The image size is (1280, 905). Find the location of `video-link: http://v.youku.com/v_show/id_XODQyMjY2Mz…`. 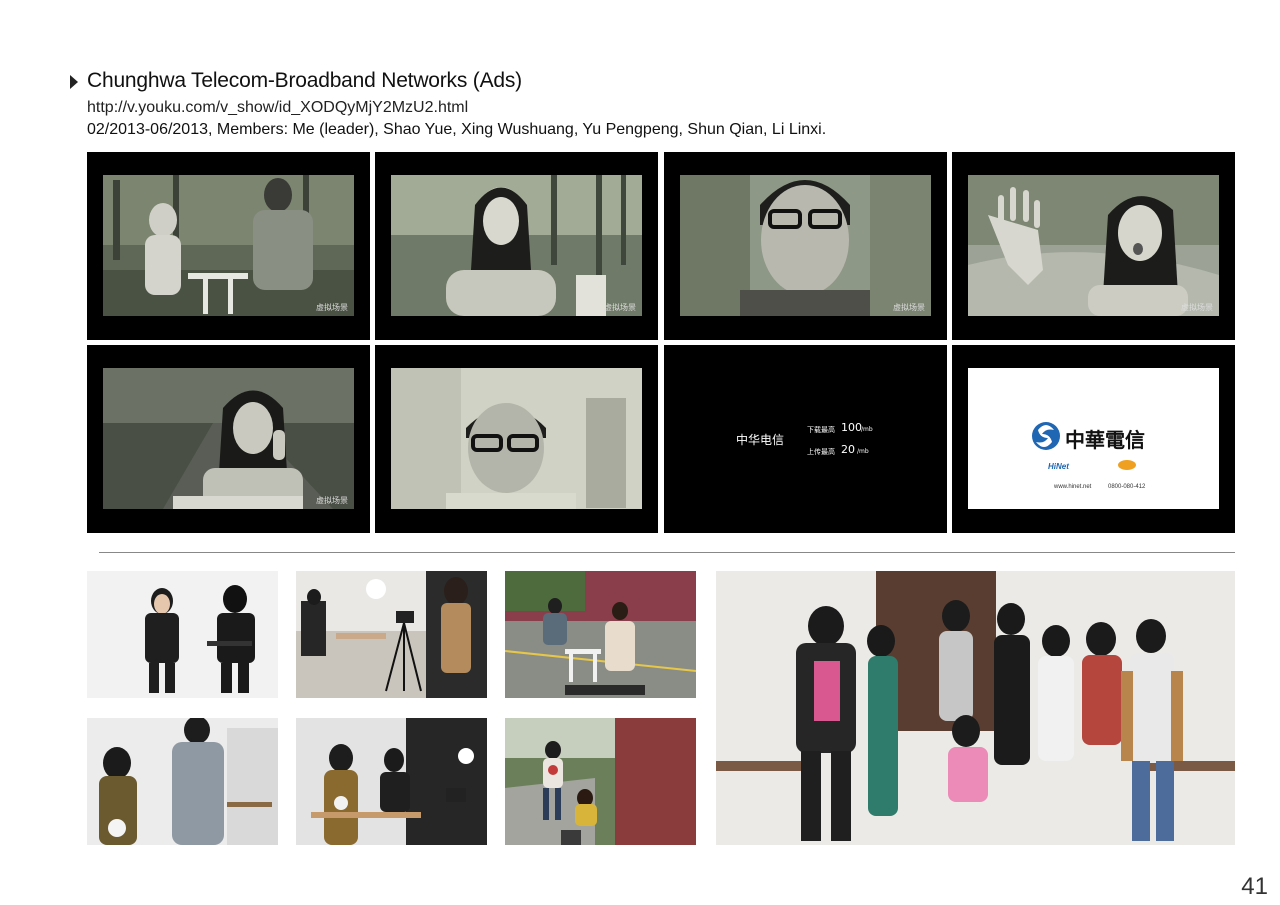

video-link: http://v.youku.com/v_show/id_XODQyMjY2Mz… is located at coordinates (668, 108).